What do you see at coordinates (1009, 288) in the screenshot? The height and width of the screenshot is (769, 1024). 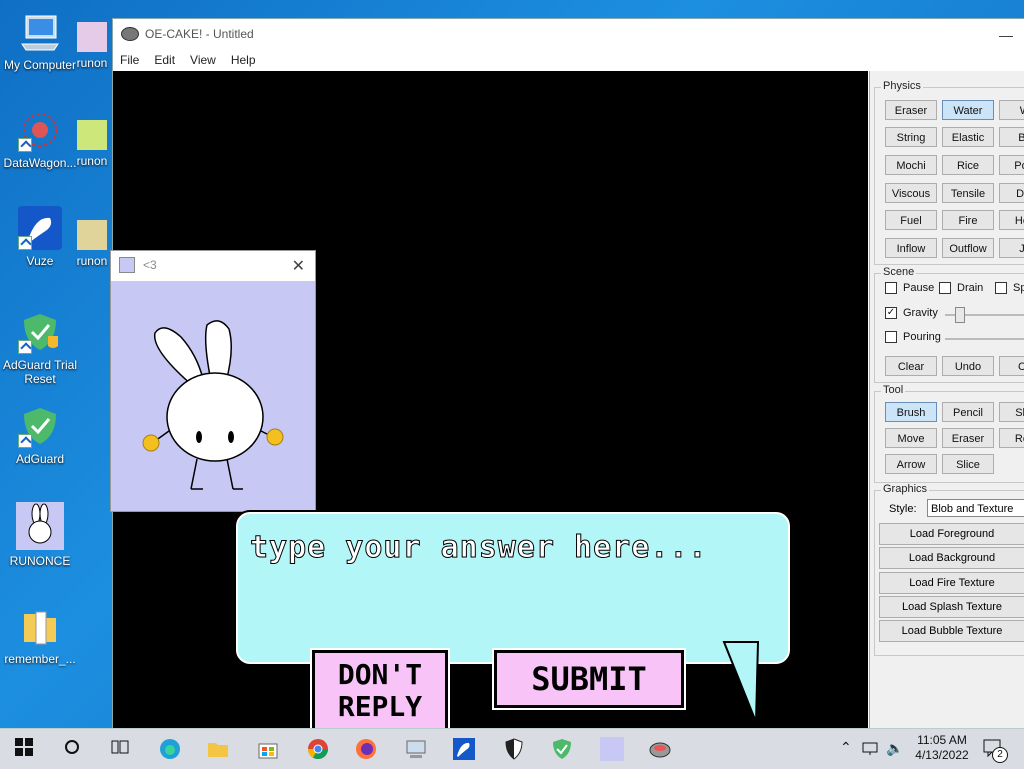 I see `sp-checkbox: Sp` at bounding box center [1009, 288].